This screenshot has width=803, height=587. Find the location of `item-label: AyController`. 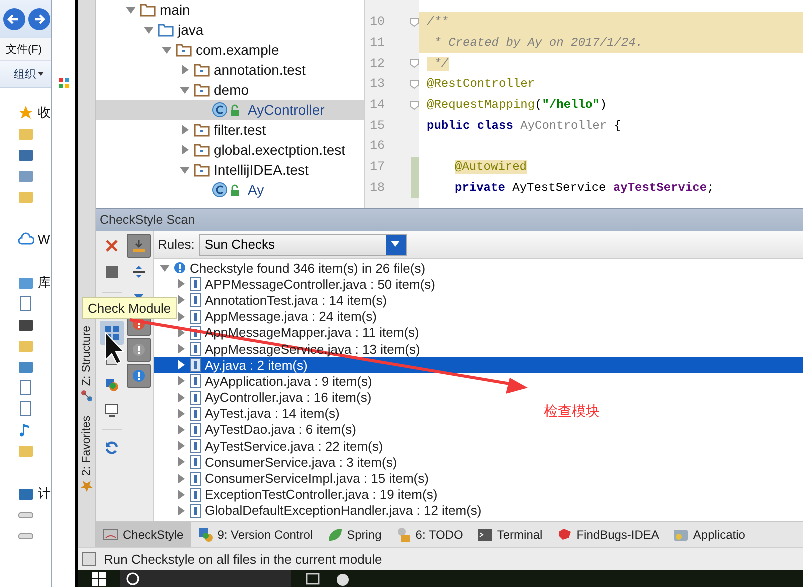

item-label: AyController is located at coordinates (286, 110).